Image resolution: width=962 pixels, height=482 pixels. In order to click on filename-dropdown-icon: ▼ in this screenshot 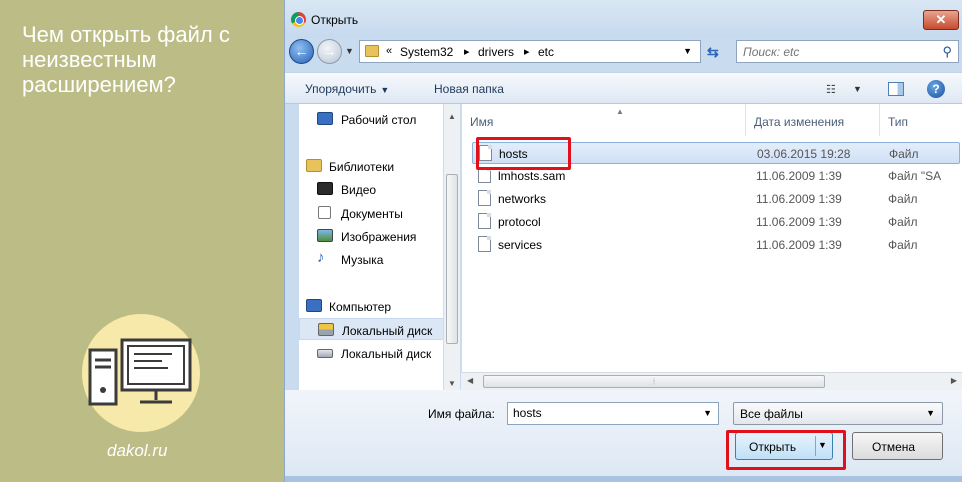, I will do `click(707, 413)`.